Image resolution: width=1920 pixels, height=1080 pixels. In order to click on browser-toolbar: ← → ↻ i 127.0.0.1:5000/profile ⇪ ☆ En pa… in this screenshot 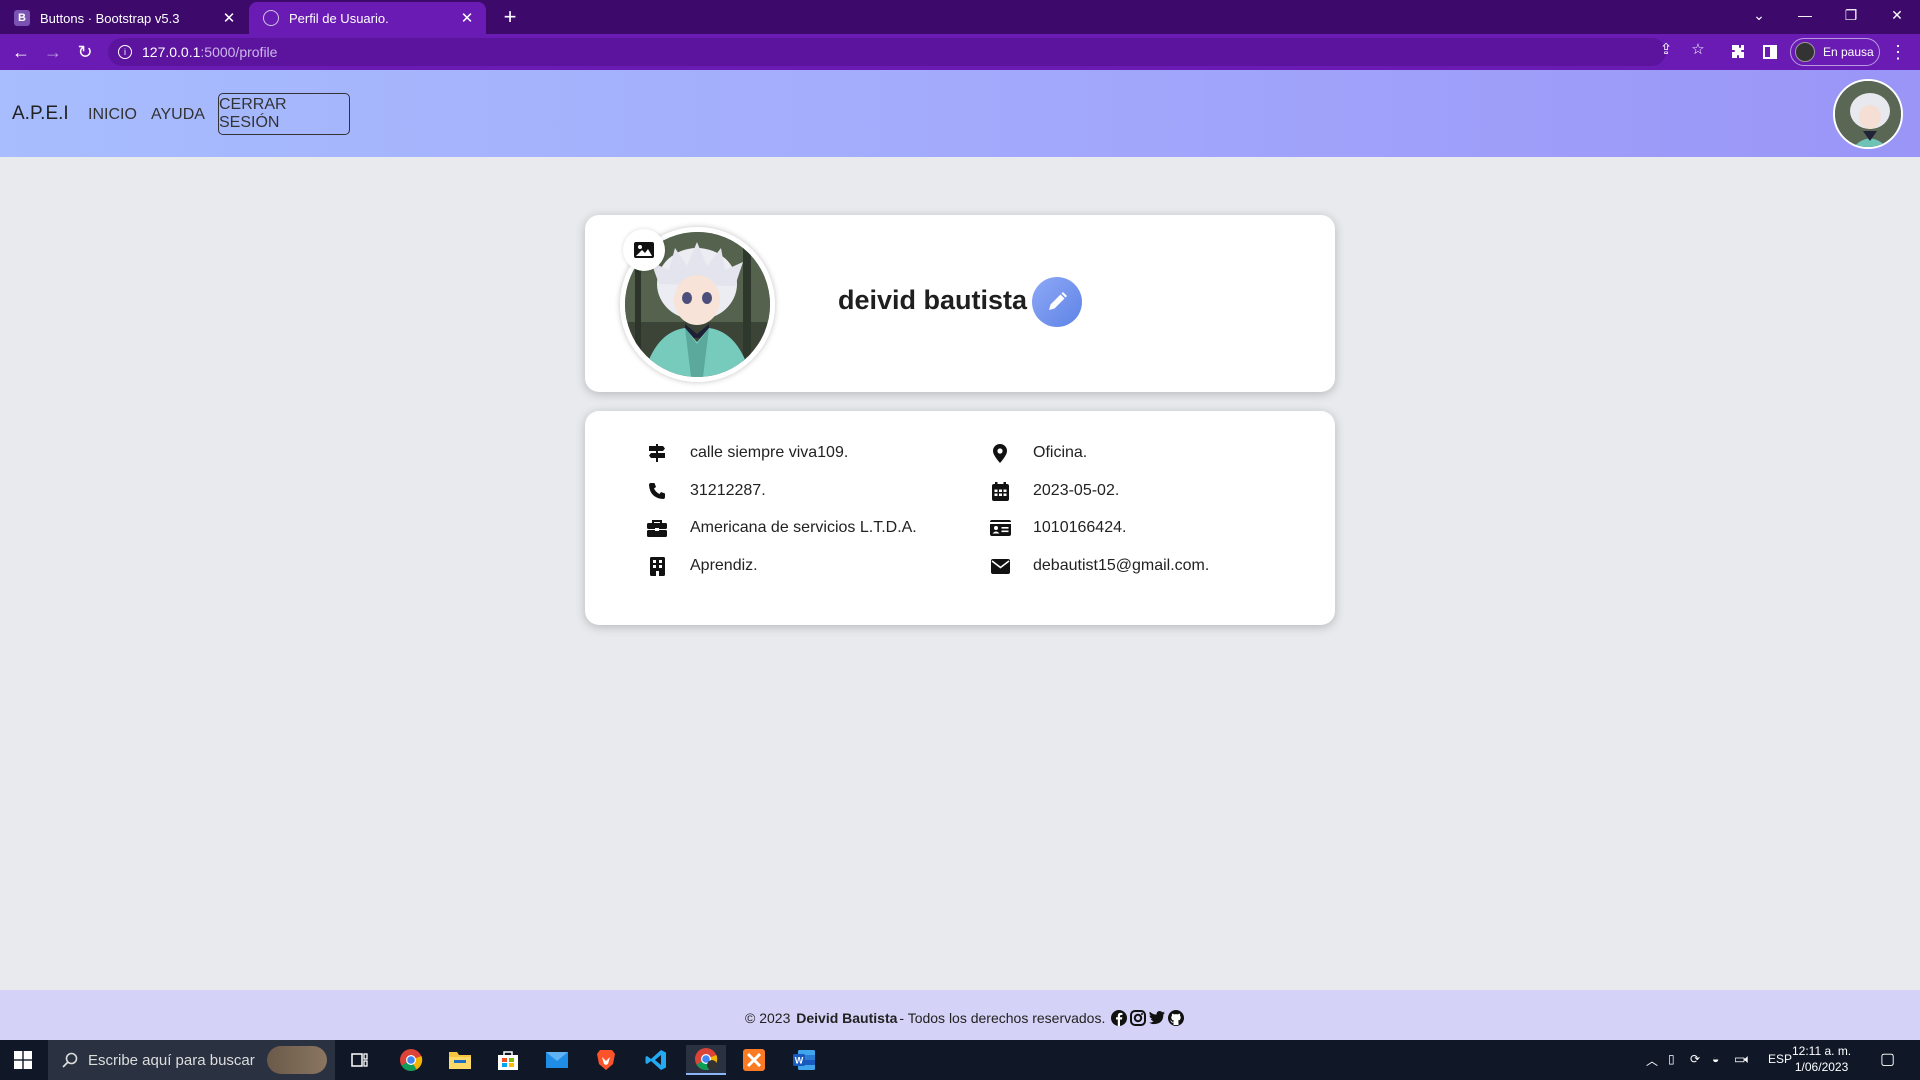, I will do `click(960, 52)`.